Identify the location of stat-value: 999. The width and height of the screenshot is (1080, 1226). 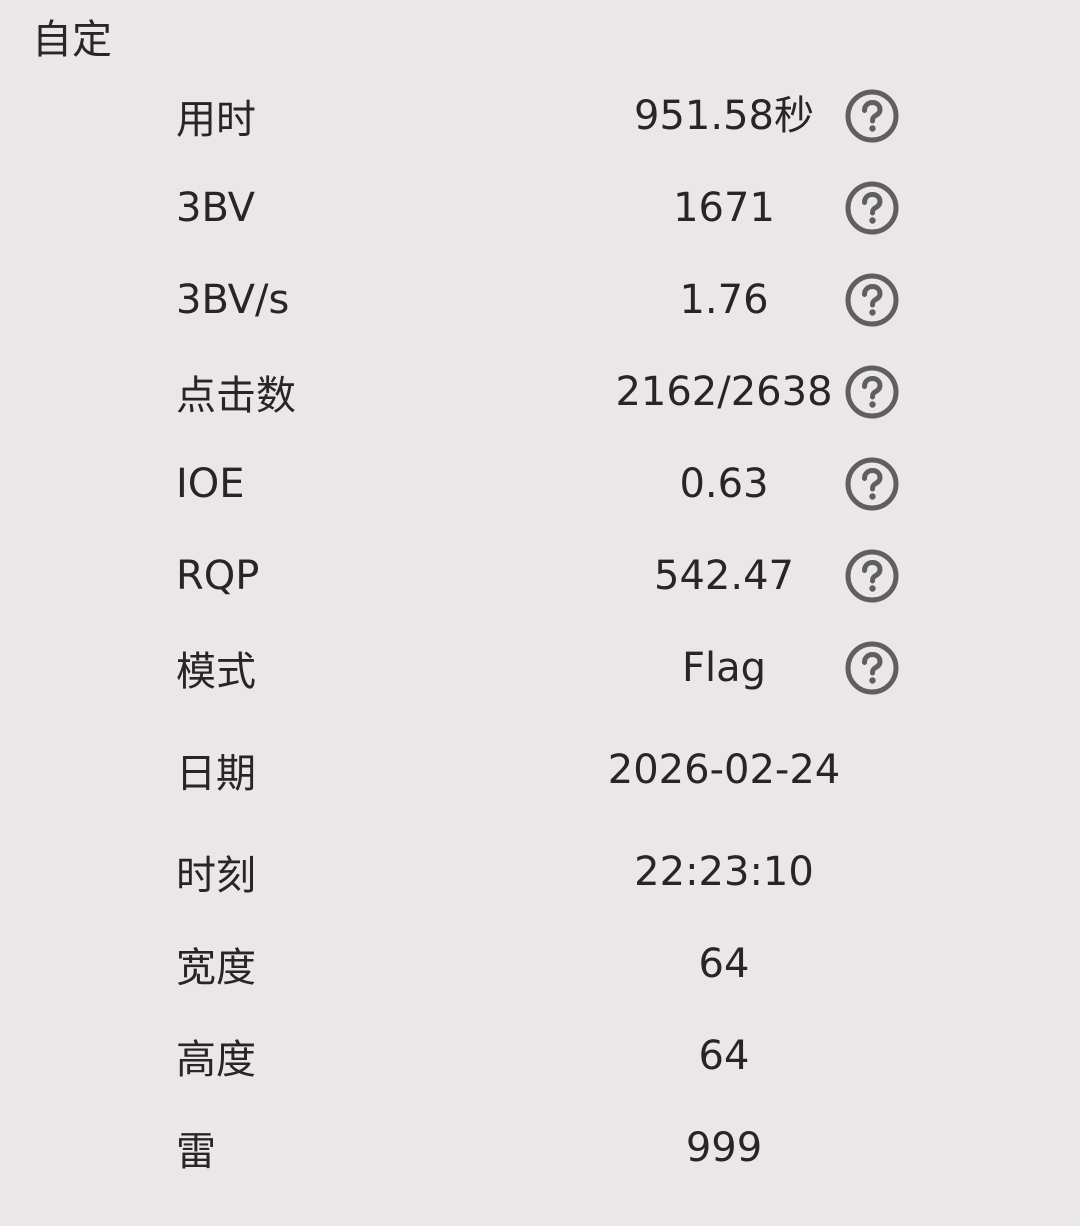
(724, 1148).